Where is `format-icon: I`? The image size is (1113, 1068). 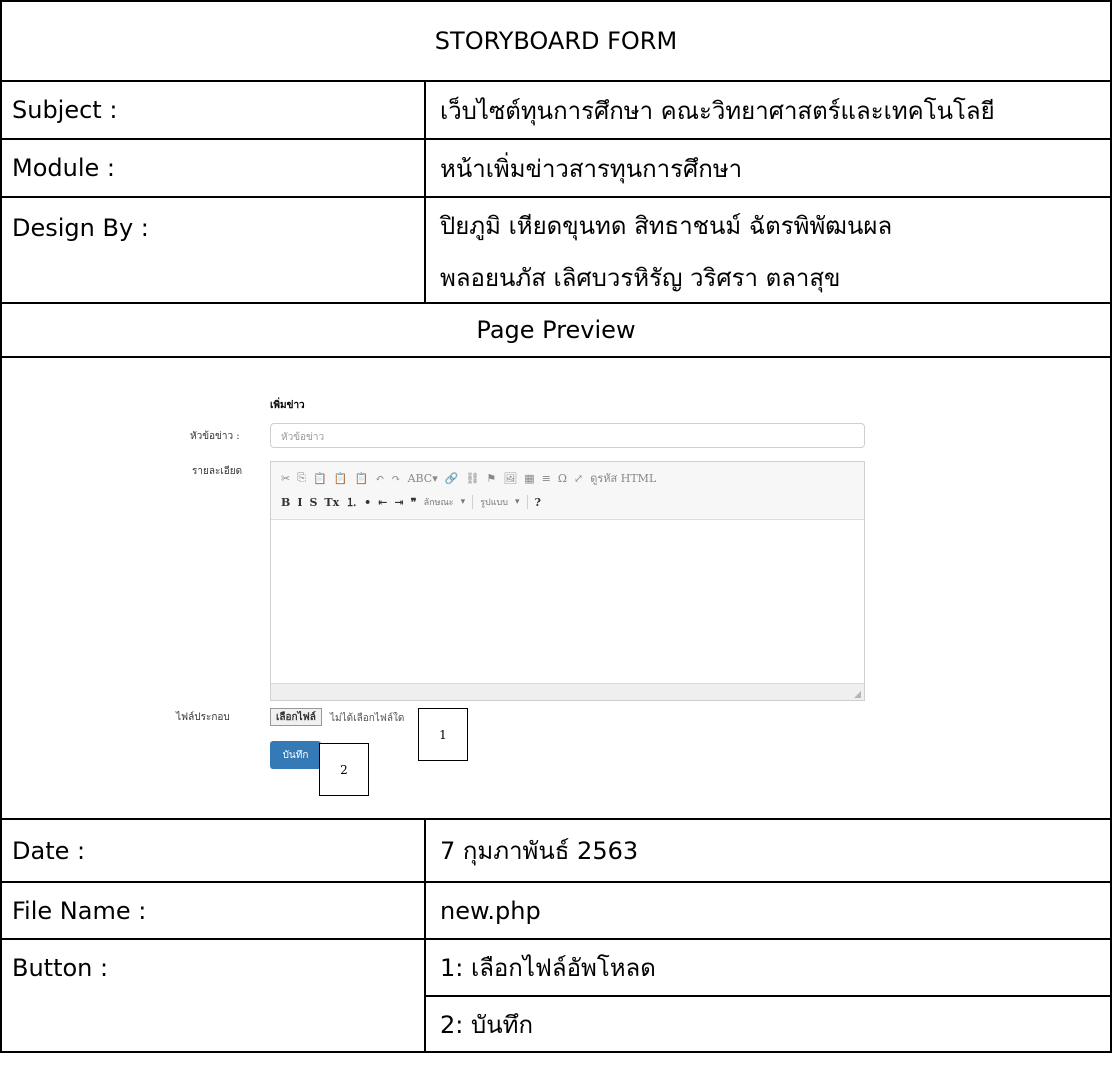 format-icon: I is located at coordinates (299, 502).